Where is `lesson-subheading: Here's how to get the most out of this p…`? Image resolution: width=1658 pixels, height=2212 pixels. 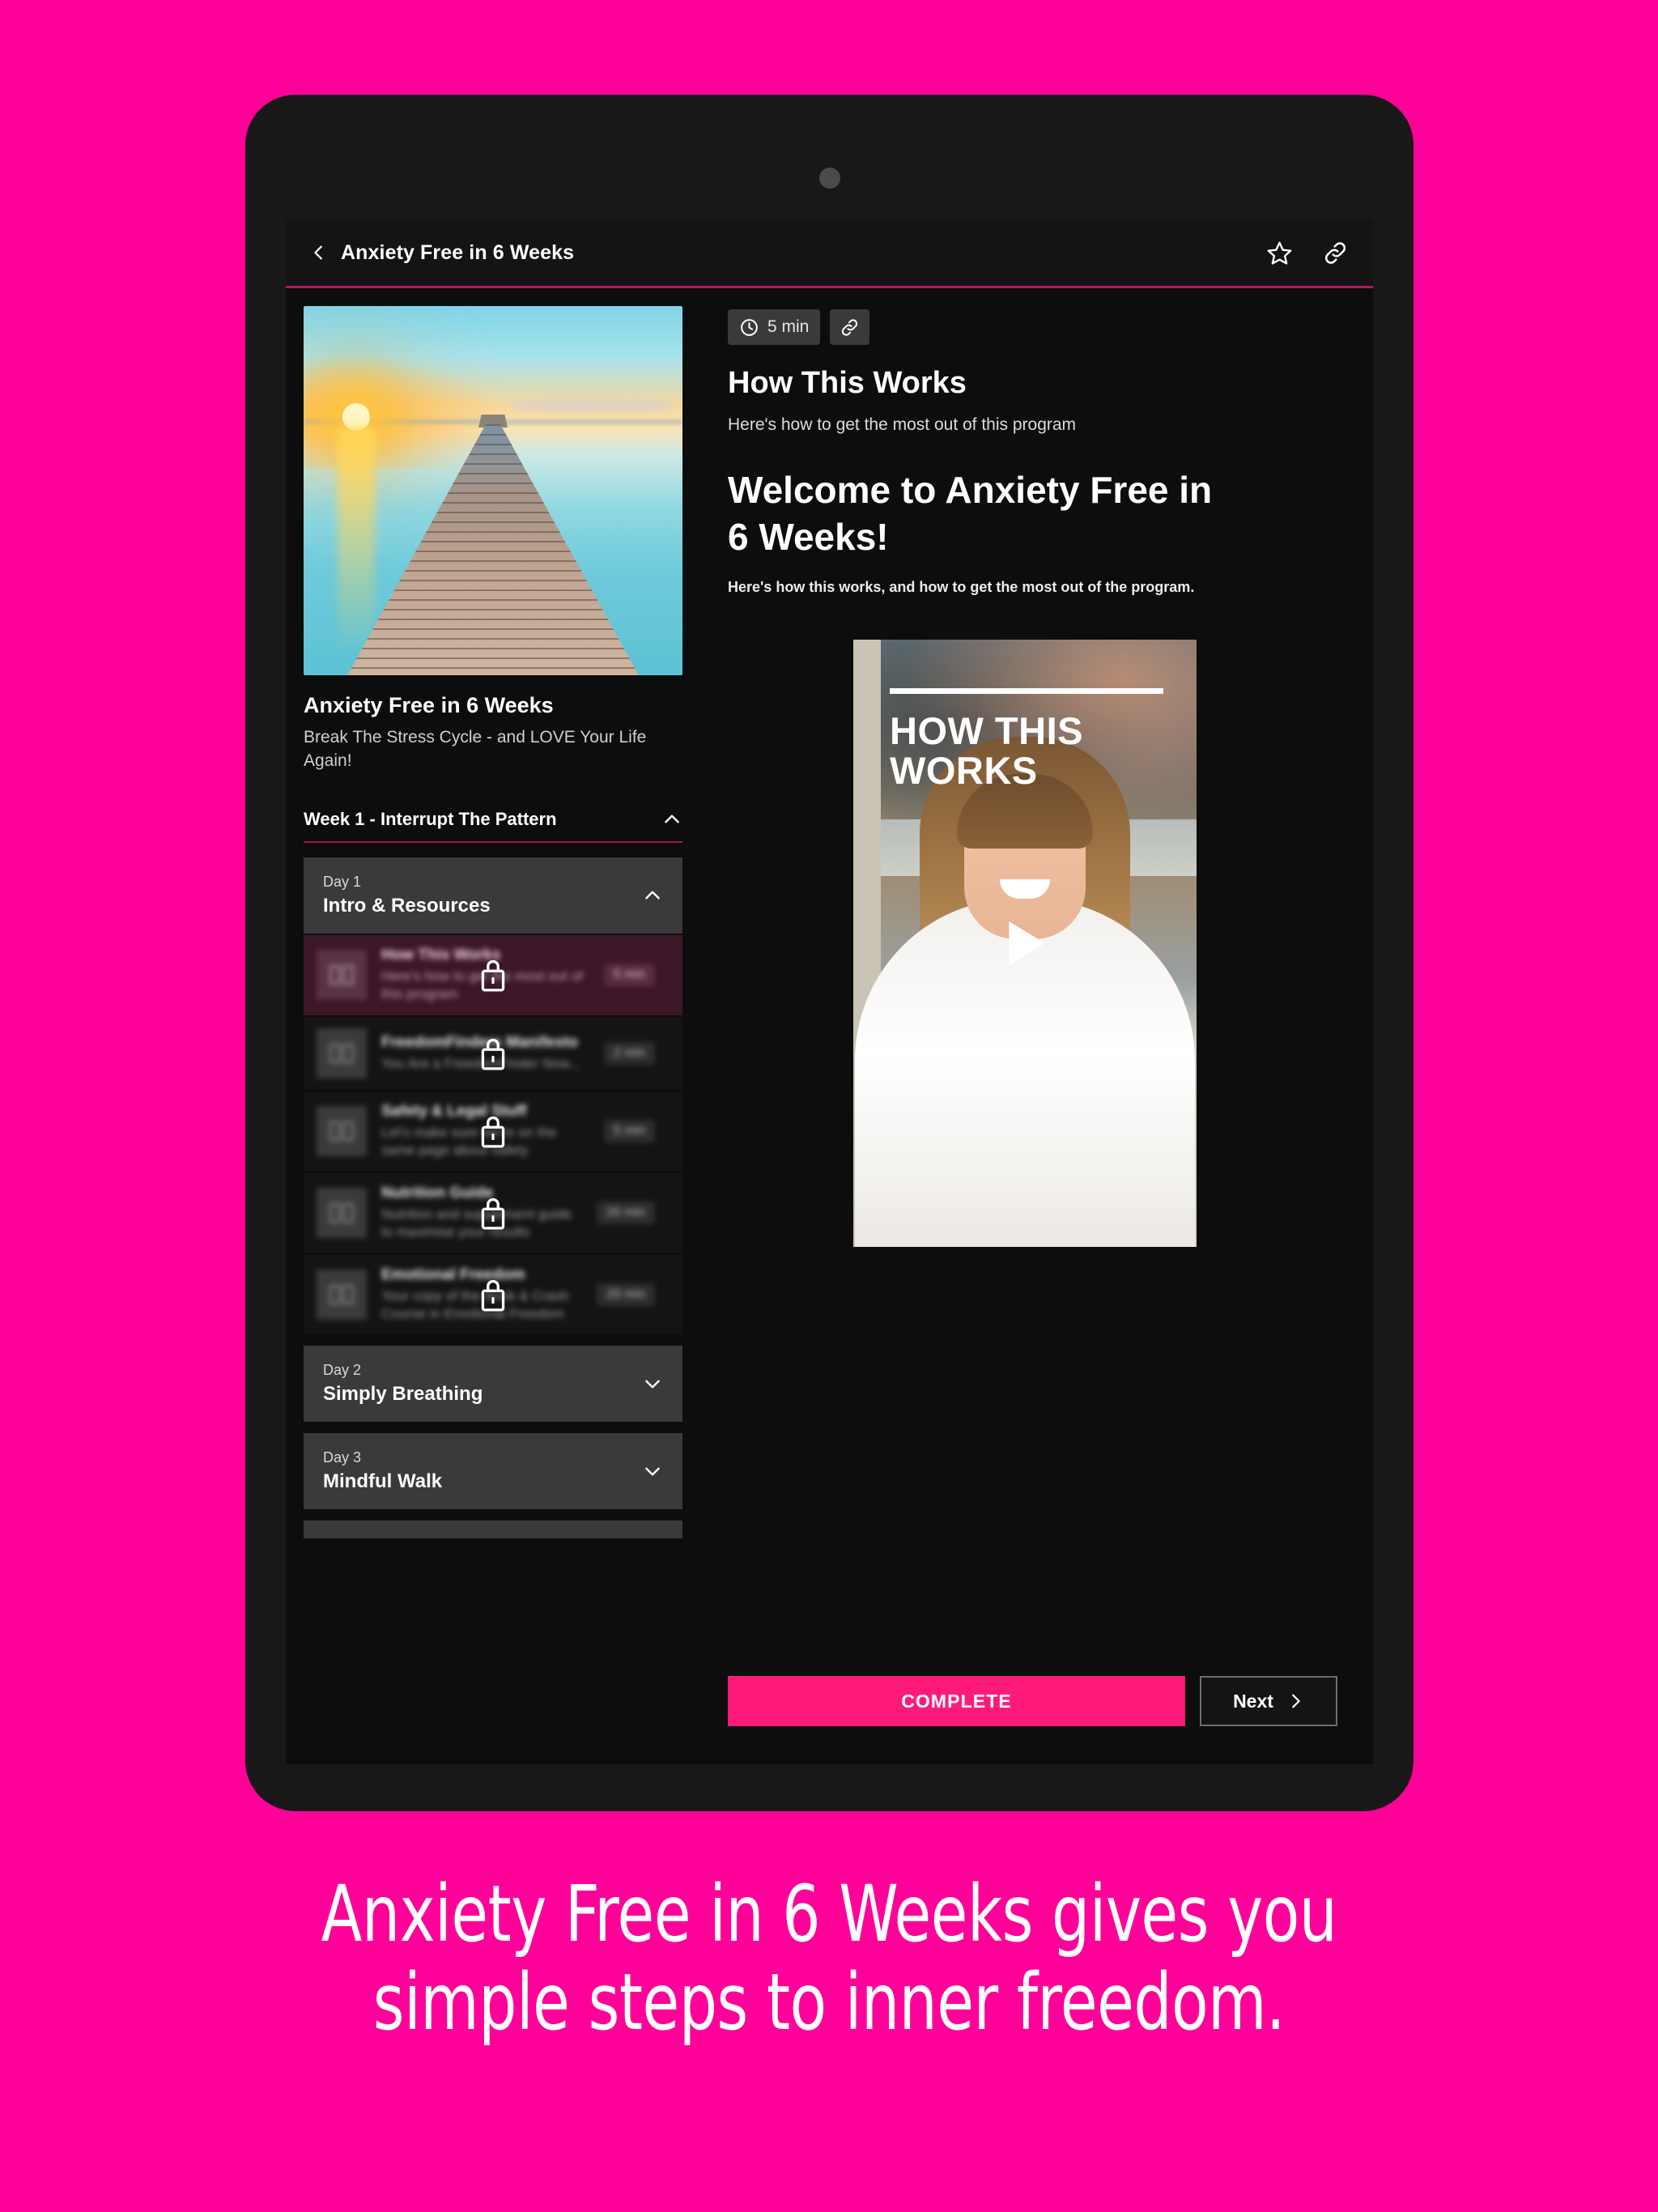
lesson-subheading: Here's how to get the most out of this p… is located at coordinates (902, 425).